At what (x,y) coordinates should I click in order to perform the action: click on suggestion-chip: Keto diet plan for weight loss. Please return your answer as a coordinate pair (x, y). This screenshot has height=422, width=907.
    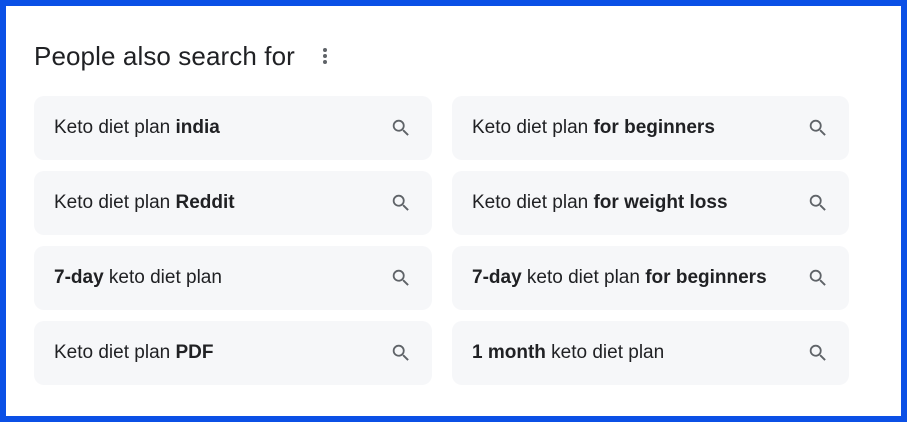
    Looking at the image, I should click on (650, 203).